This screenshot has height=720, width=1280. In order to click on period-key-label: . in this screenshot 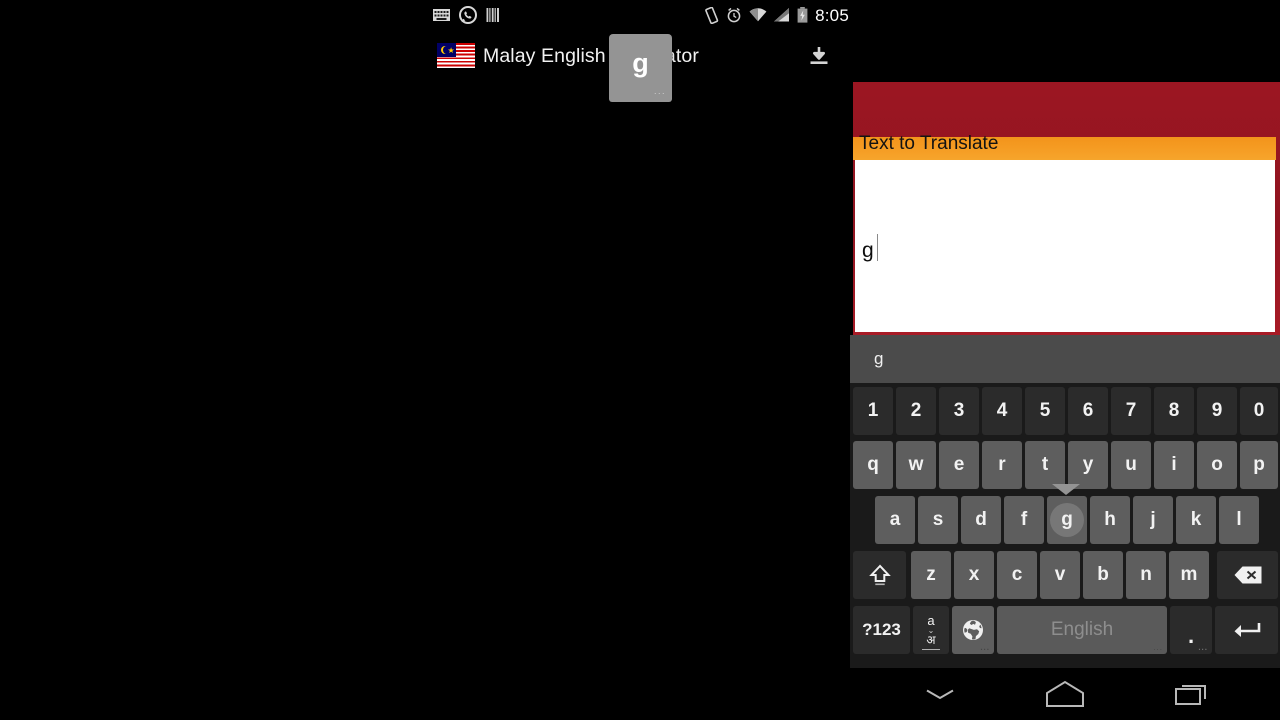, I will do `click(1191, 635)`.